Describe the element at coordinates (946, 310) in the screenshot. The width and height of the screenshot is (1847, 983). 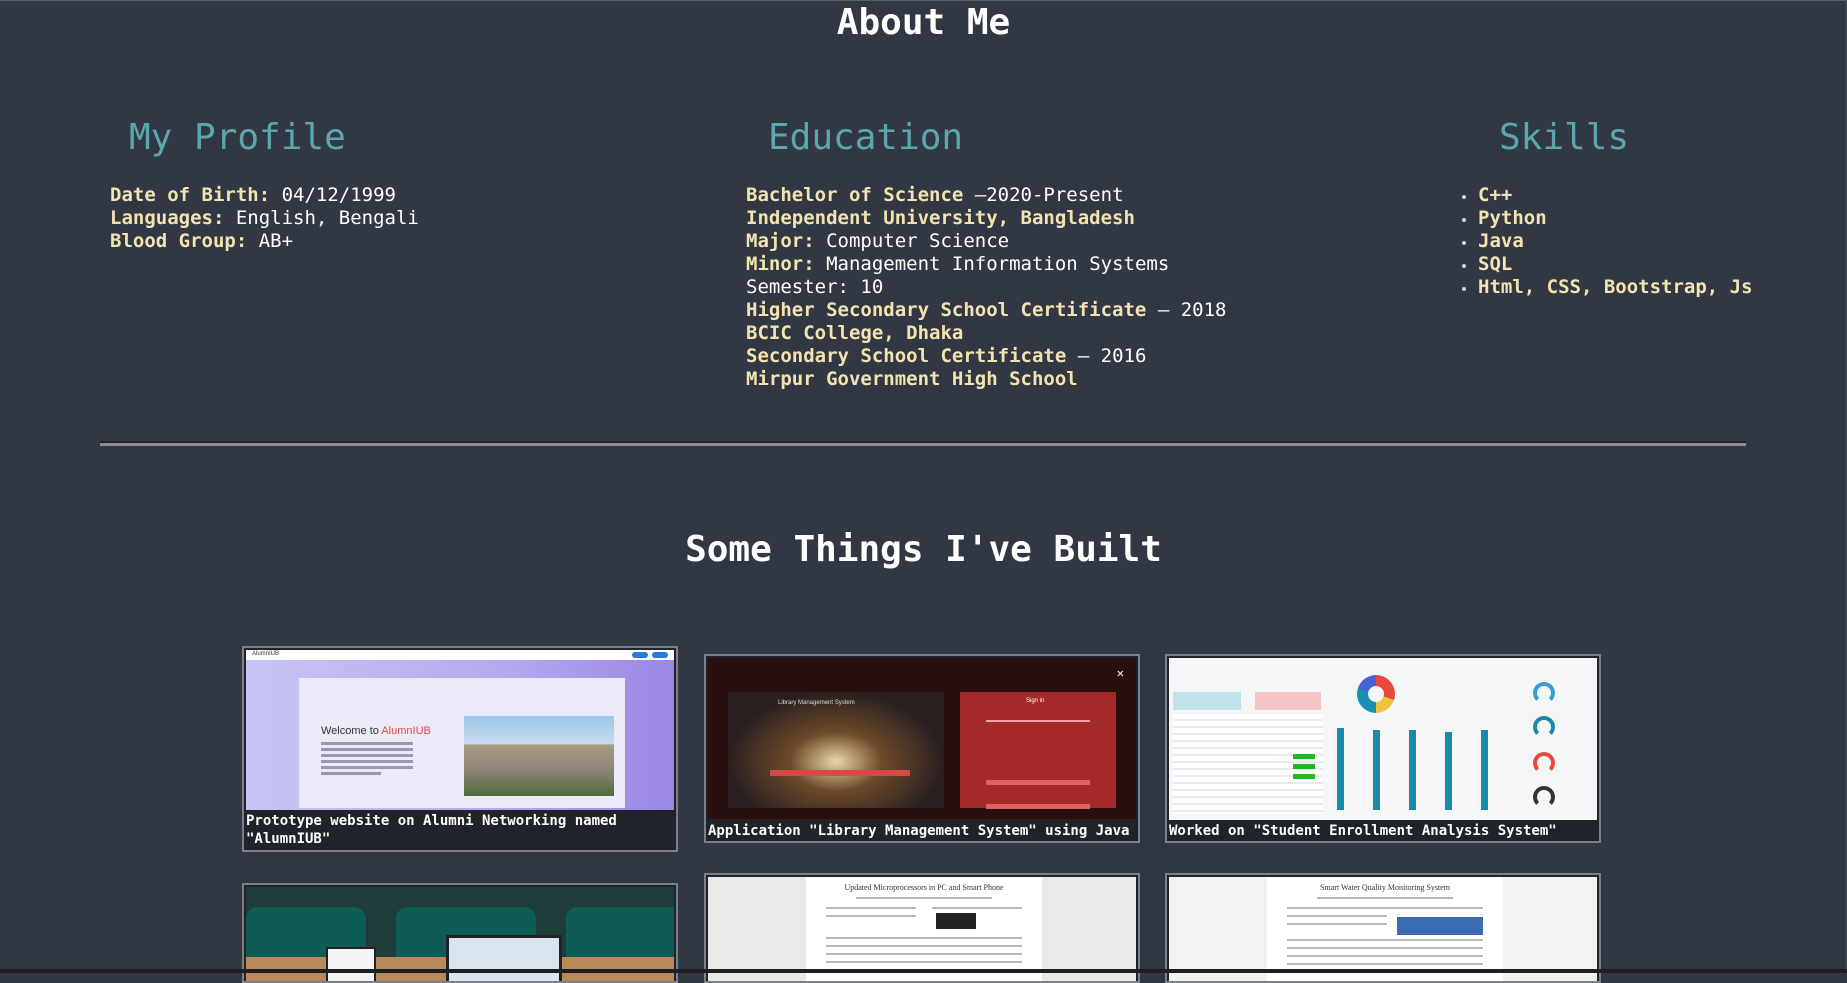
I see `education-label: Higher Secondary School Certificate` at that location.